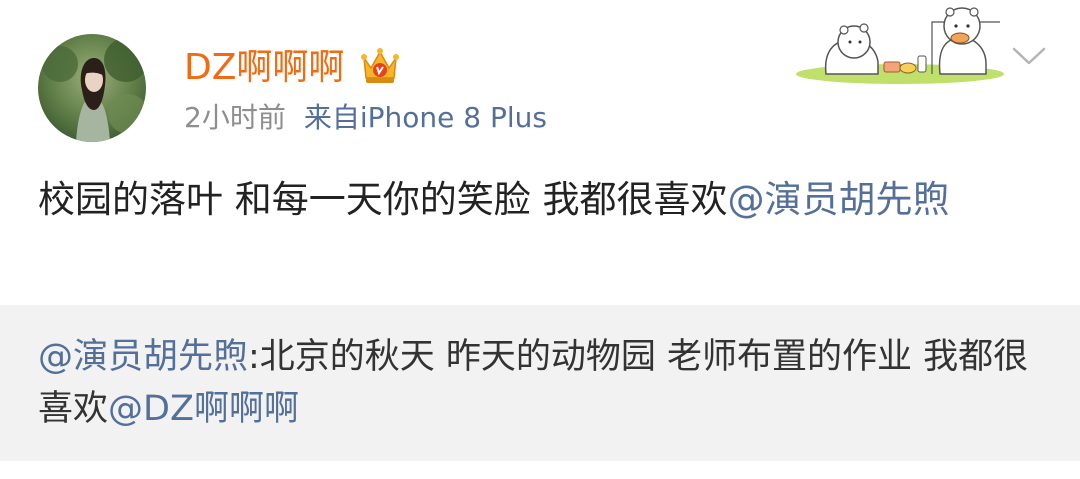 The image size is (1080, 479). I want to click on post-time: 2小时前, so click(235, 117).